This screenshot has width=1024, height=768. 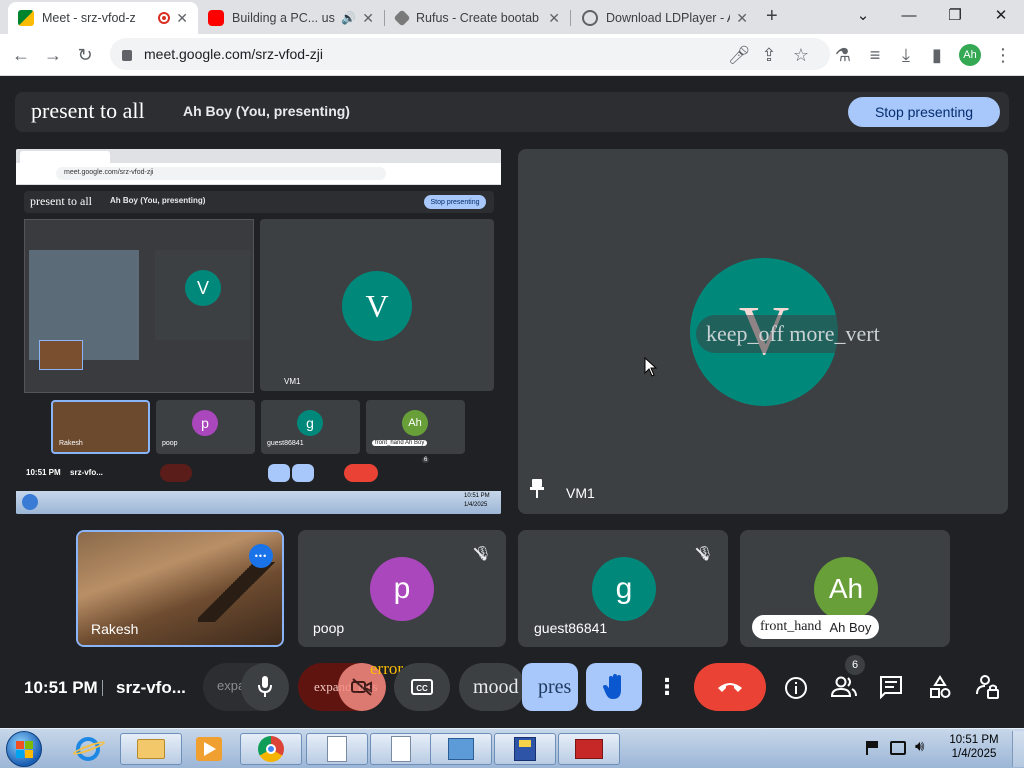 I want to click on restore-icon: ❐, so click(x=955, y=15).